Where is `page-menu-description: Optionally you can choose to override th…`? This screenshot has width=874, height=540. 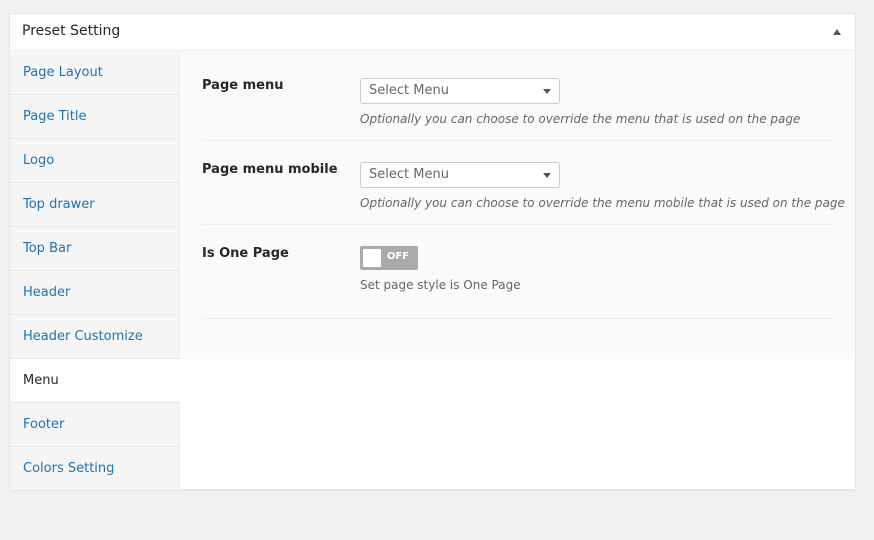
page-menu-description: Optionally you can choose to override th… is located at coordinates (580, 119).